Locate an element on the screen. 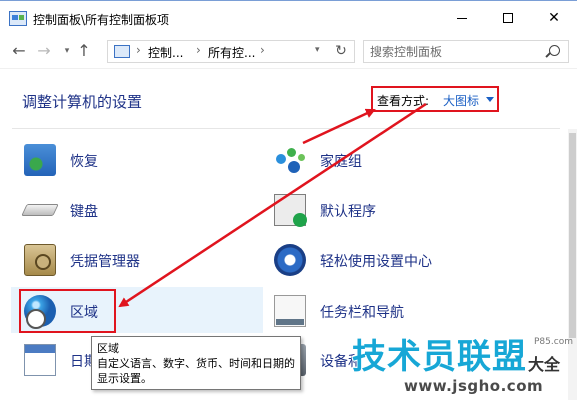 Image resolution: width=577 pixels, height=400 pixels. item-default-programs-label: 默认程序 is located at coordinates (348, 212).